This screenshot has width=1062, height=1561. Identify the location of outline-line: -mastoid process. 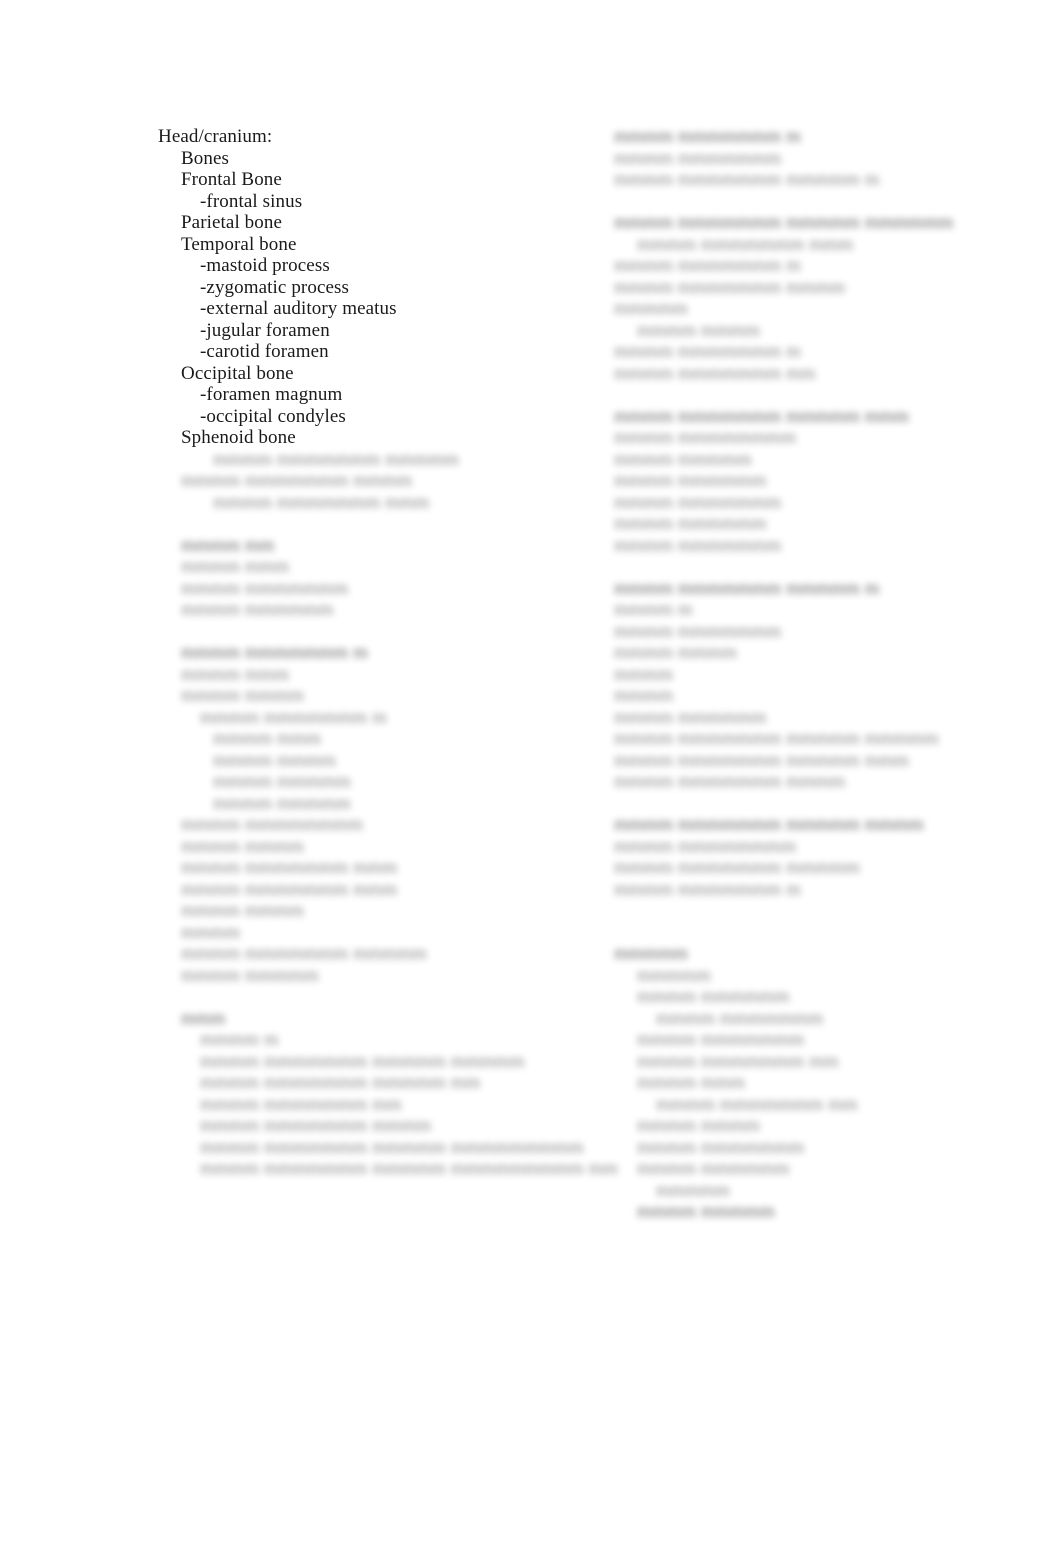
(265, 265).